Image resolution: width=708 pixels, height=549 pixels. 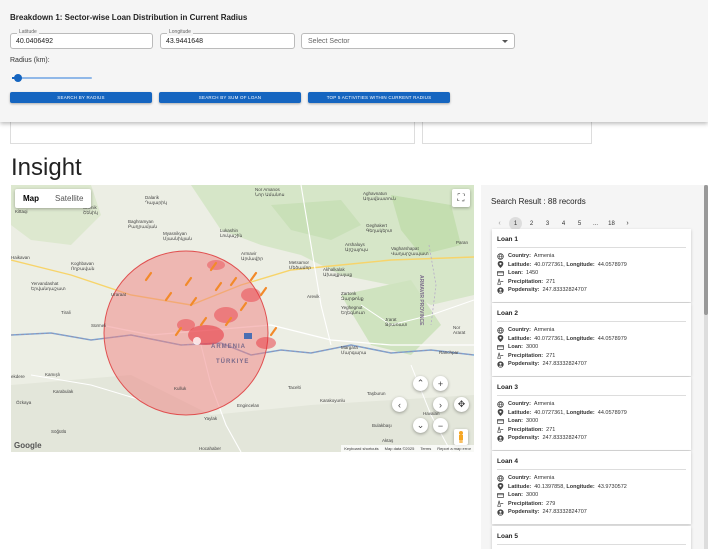 I want to click on globe-icon, so click(x=500, y=330).